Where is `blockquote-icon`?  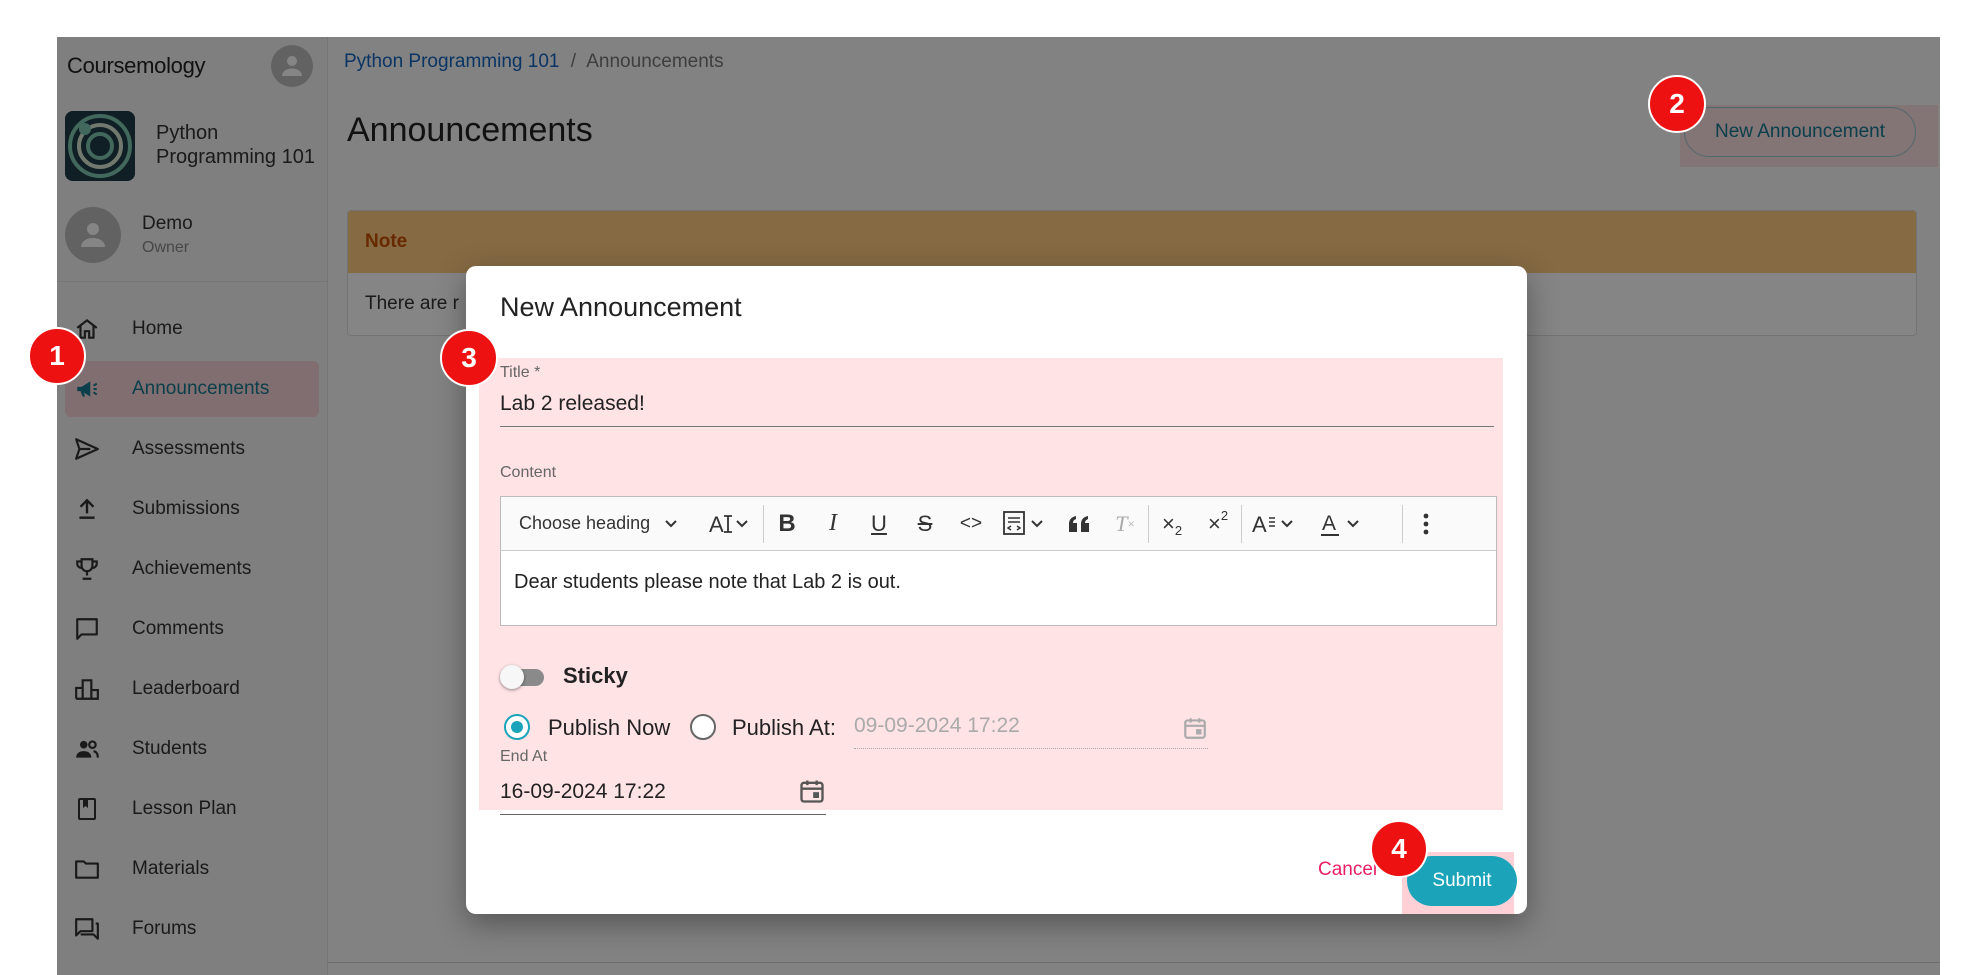 blockquote-icon is located at coordinates (1079, 523).